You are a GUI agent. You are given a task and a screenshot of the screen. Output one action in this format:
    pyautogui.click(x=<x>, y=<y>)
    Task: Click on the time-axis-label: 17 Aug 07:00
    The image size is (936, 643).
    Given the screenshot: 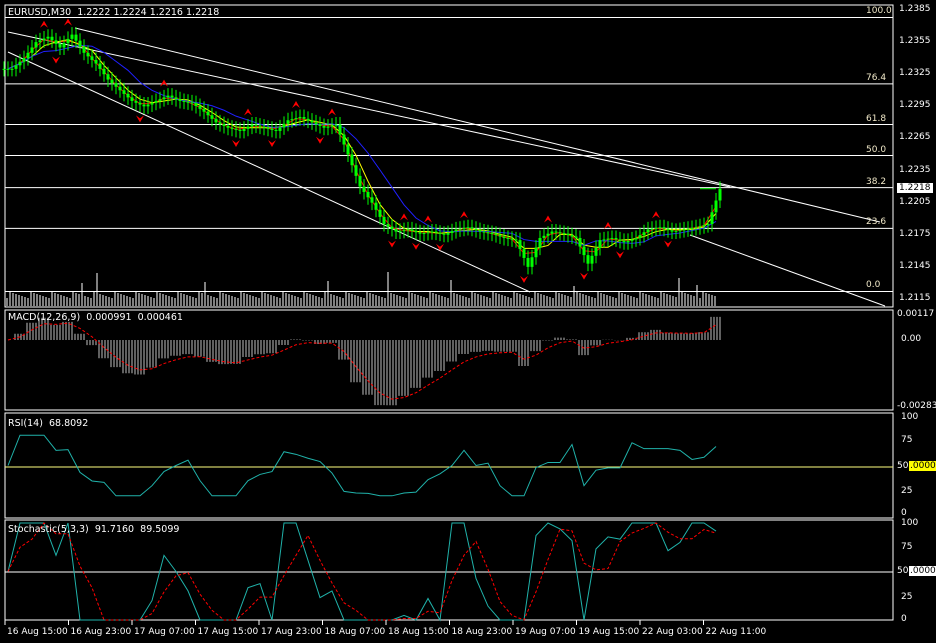 What is the action you would take?
    pyautogui.click(x=164, y=632)
    